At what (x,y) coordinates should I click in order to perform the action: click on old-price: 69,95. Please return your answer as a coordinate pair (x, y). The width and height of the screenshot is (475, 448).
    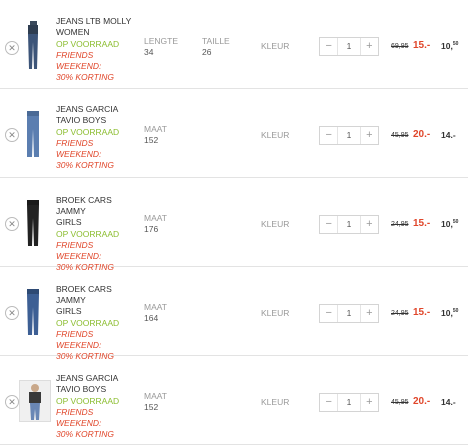
    Looking at the image, I should click on (400, 46).